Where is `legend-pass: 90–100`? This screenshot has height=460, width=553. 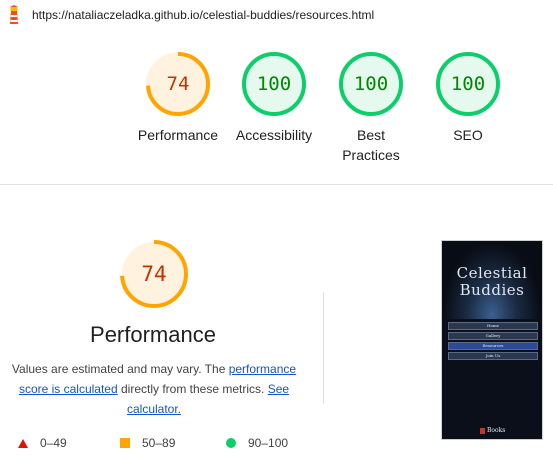 legend-pass: 90–100 is located at coordinates (257, 443).